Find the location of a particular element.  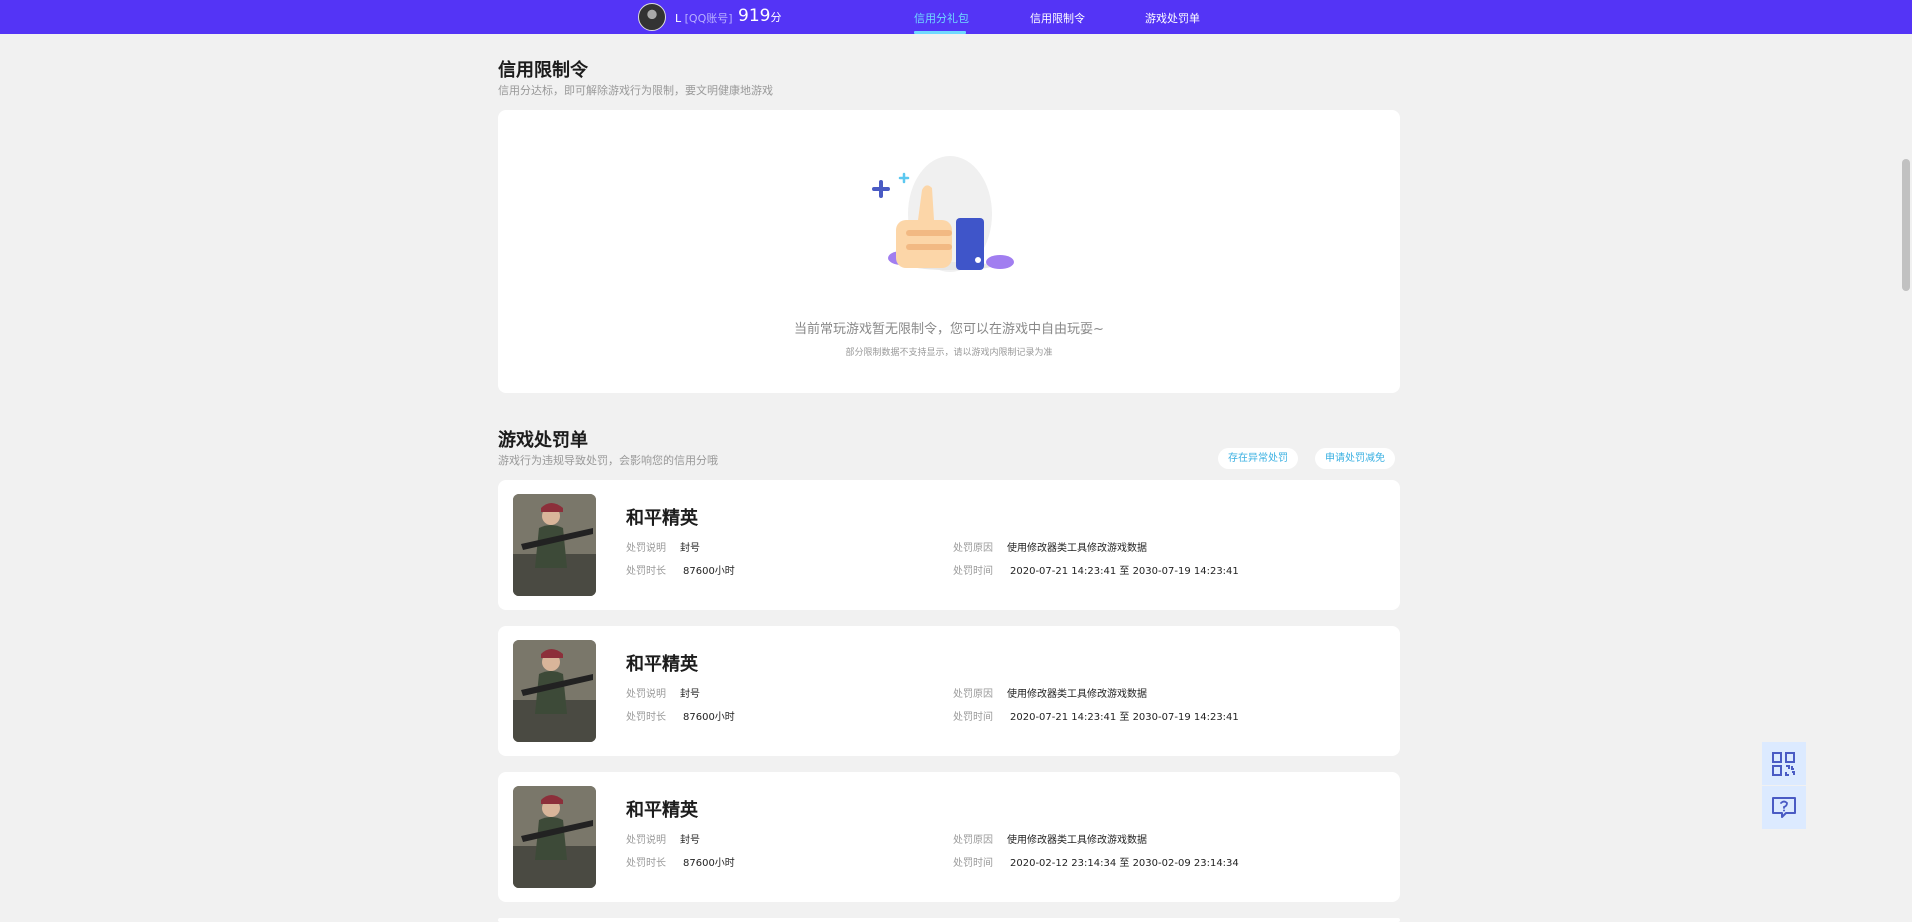

qr-code-icon is located at coordinates (1783, 764).